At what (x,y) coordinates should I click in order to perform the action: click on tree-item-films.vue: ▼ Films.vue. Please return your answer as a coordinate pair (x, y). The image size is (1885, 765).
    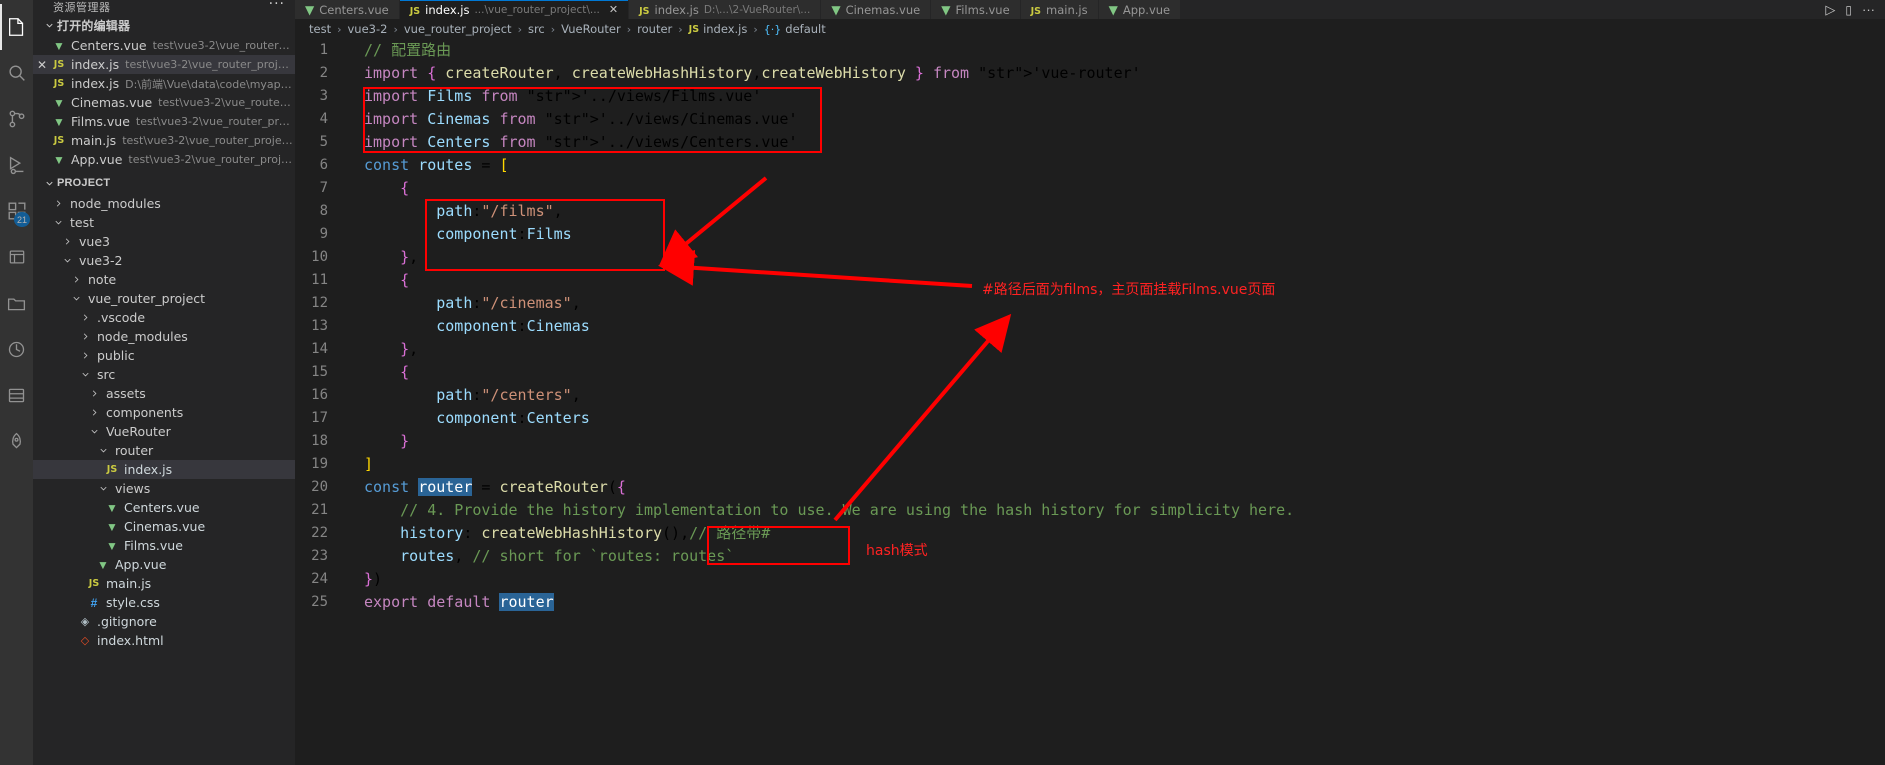
    Looking at the image, I should click on (164, 545).